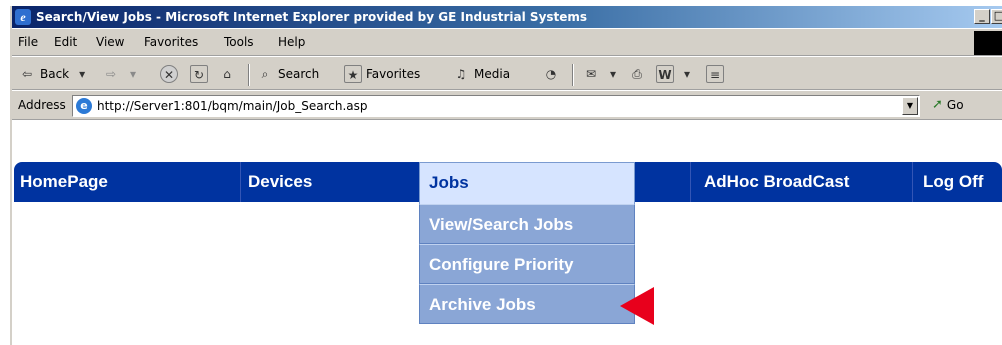 The width and height of the screenshot is (1002, 345). Describe the element at coordinates (937, 104) in the screenshot. I see `go-arrow-icon: ➚` at that location.